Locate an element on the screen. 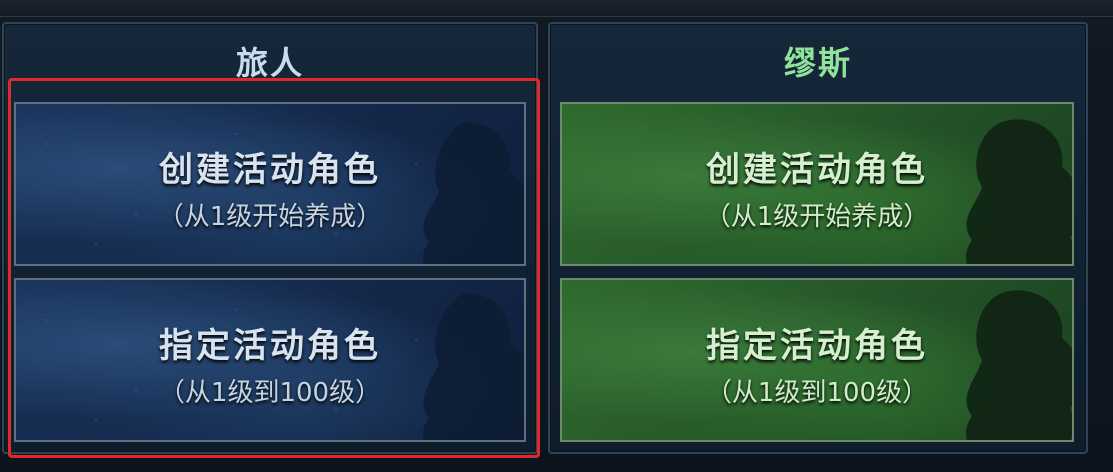 This screenshot has width=1113, height=472. top-frame-bar is located at coordinates (556, 8).